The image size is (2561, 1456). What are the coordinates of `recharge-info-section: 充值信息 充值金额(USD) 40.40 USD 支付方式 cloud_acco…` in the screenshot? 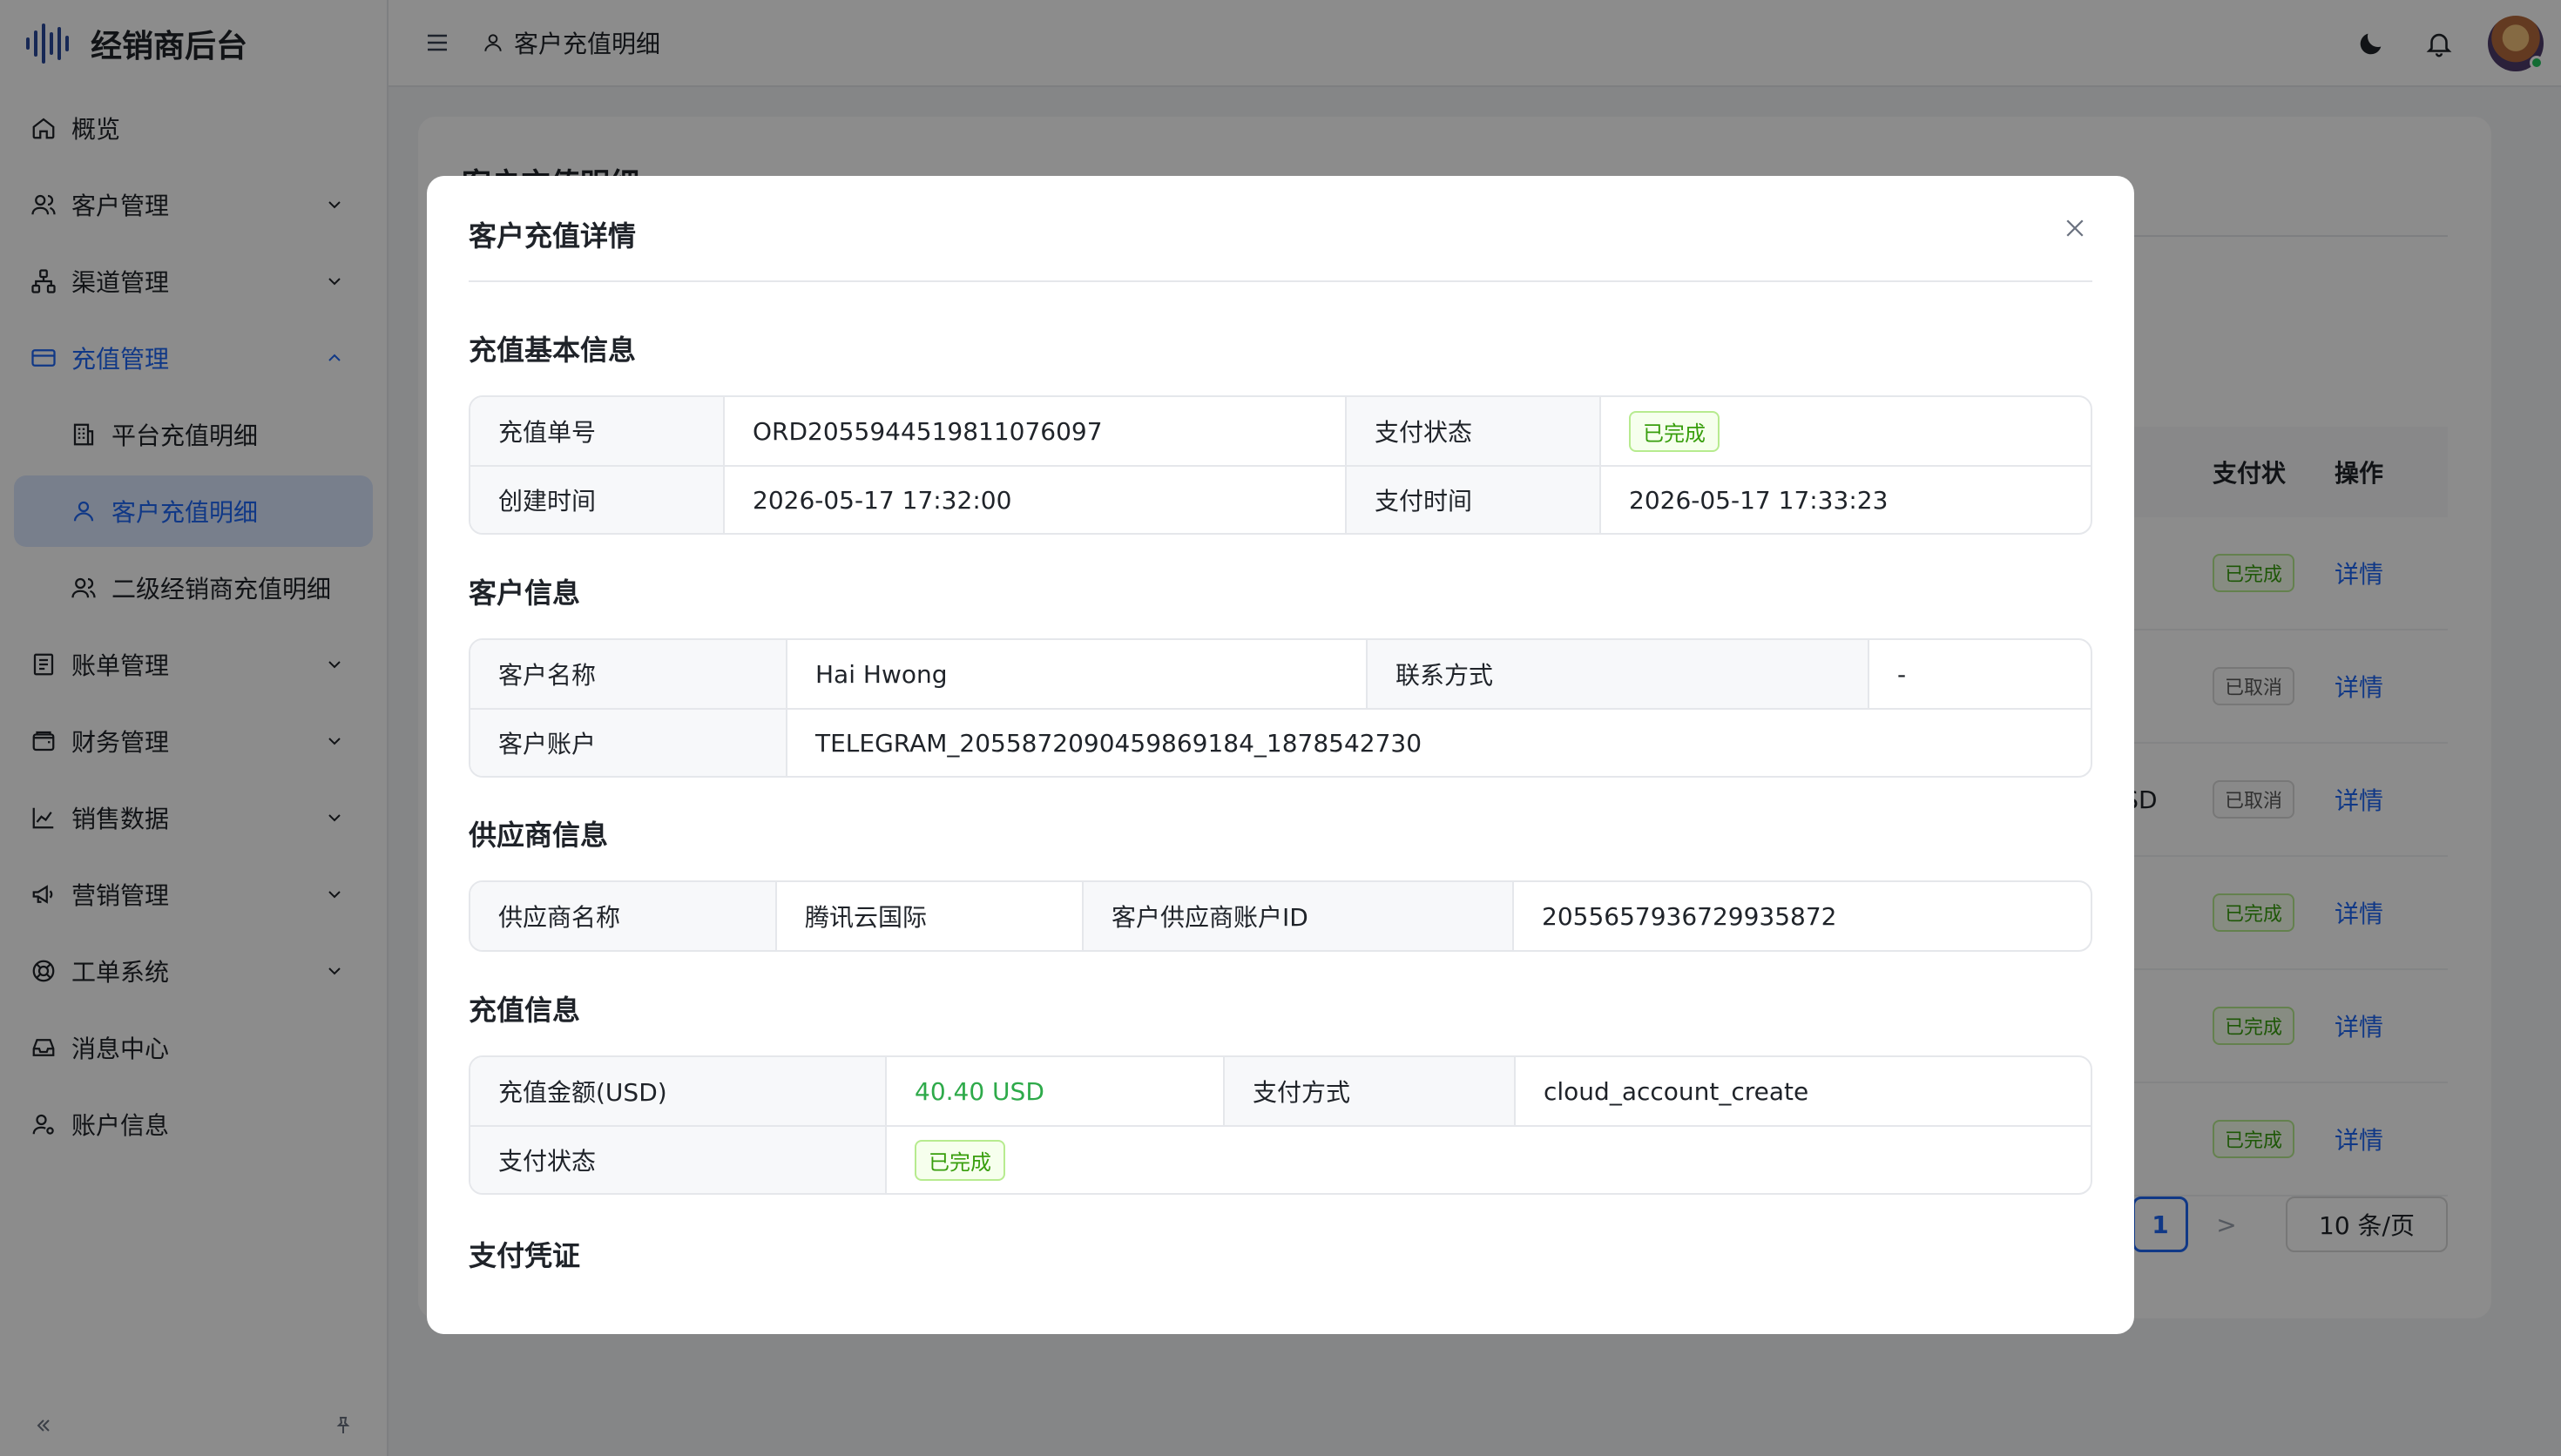 It's located at (1280, 1092).